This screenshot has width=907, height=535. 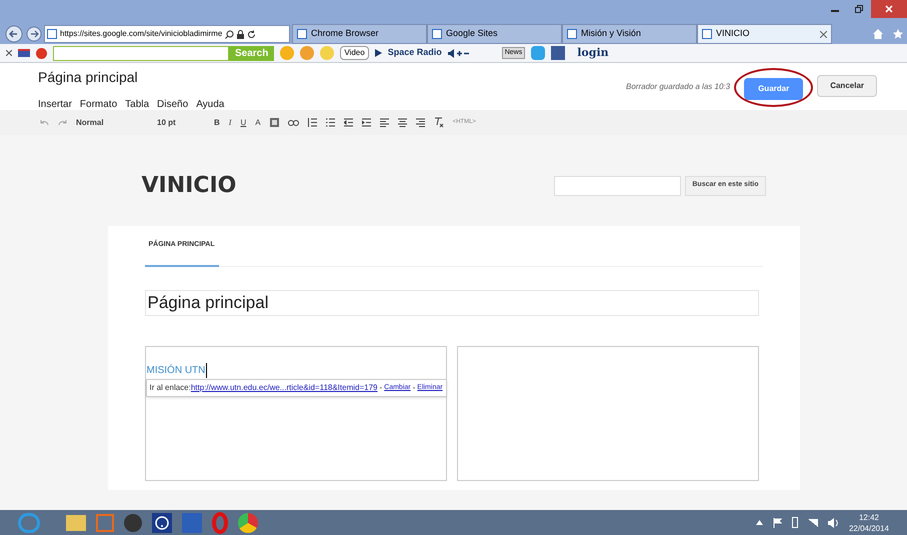 What do you see at coordinates (210, 104) in the screenshot?
I see `menu-item: Ayuda` at bounding box center [210, 104].